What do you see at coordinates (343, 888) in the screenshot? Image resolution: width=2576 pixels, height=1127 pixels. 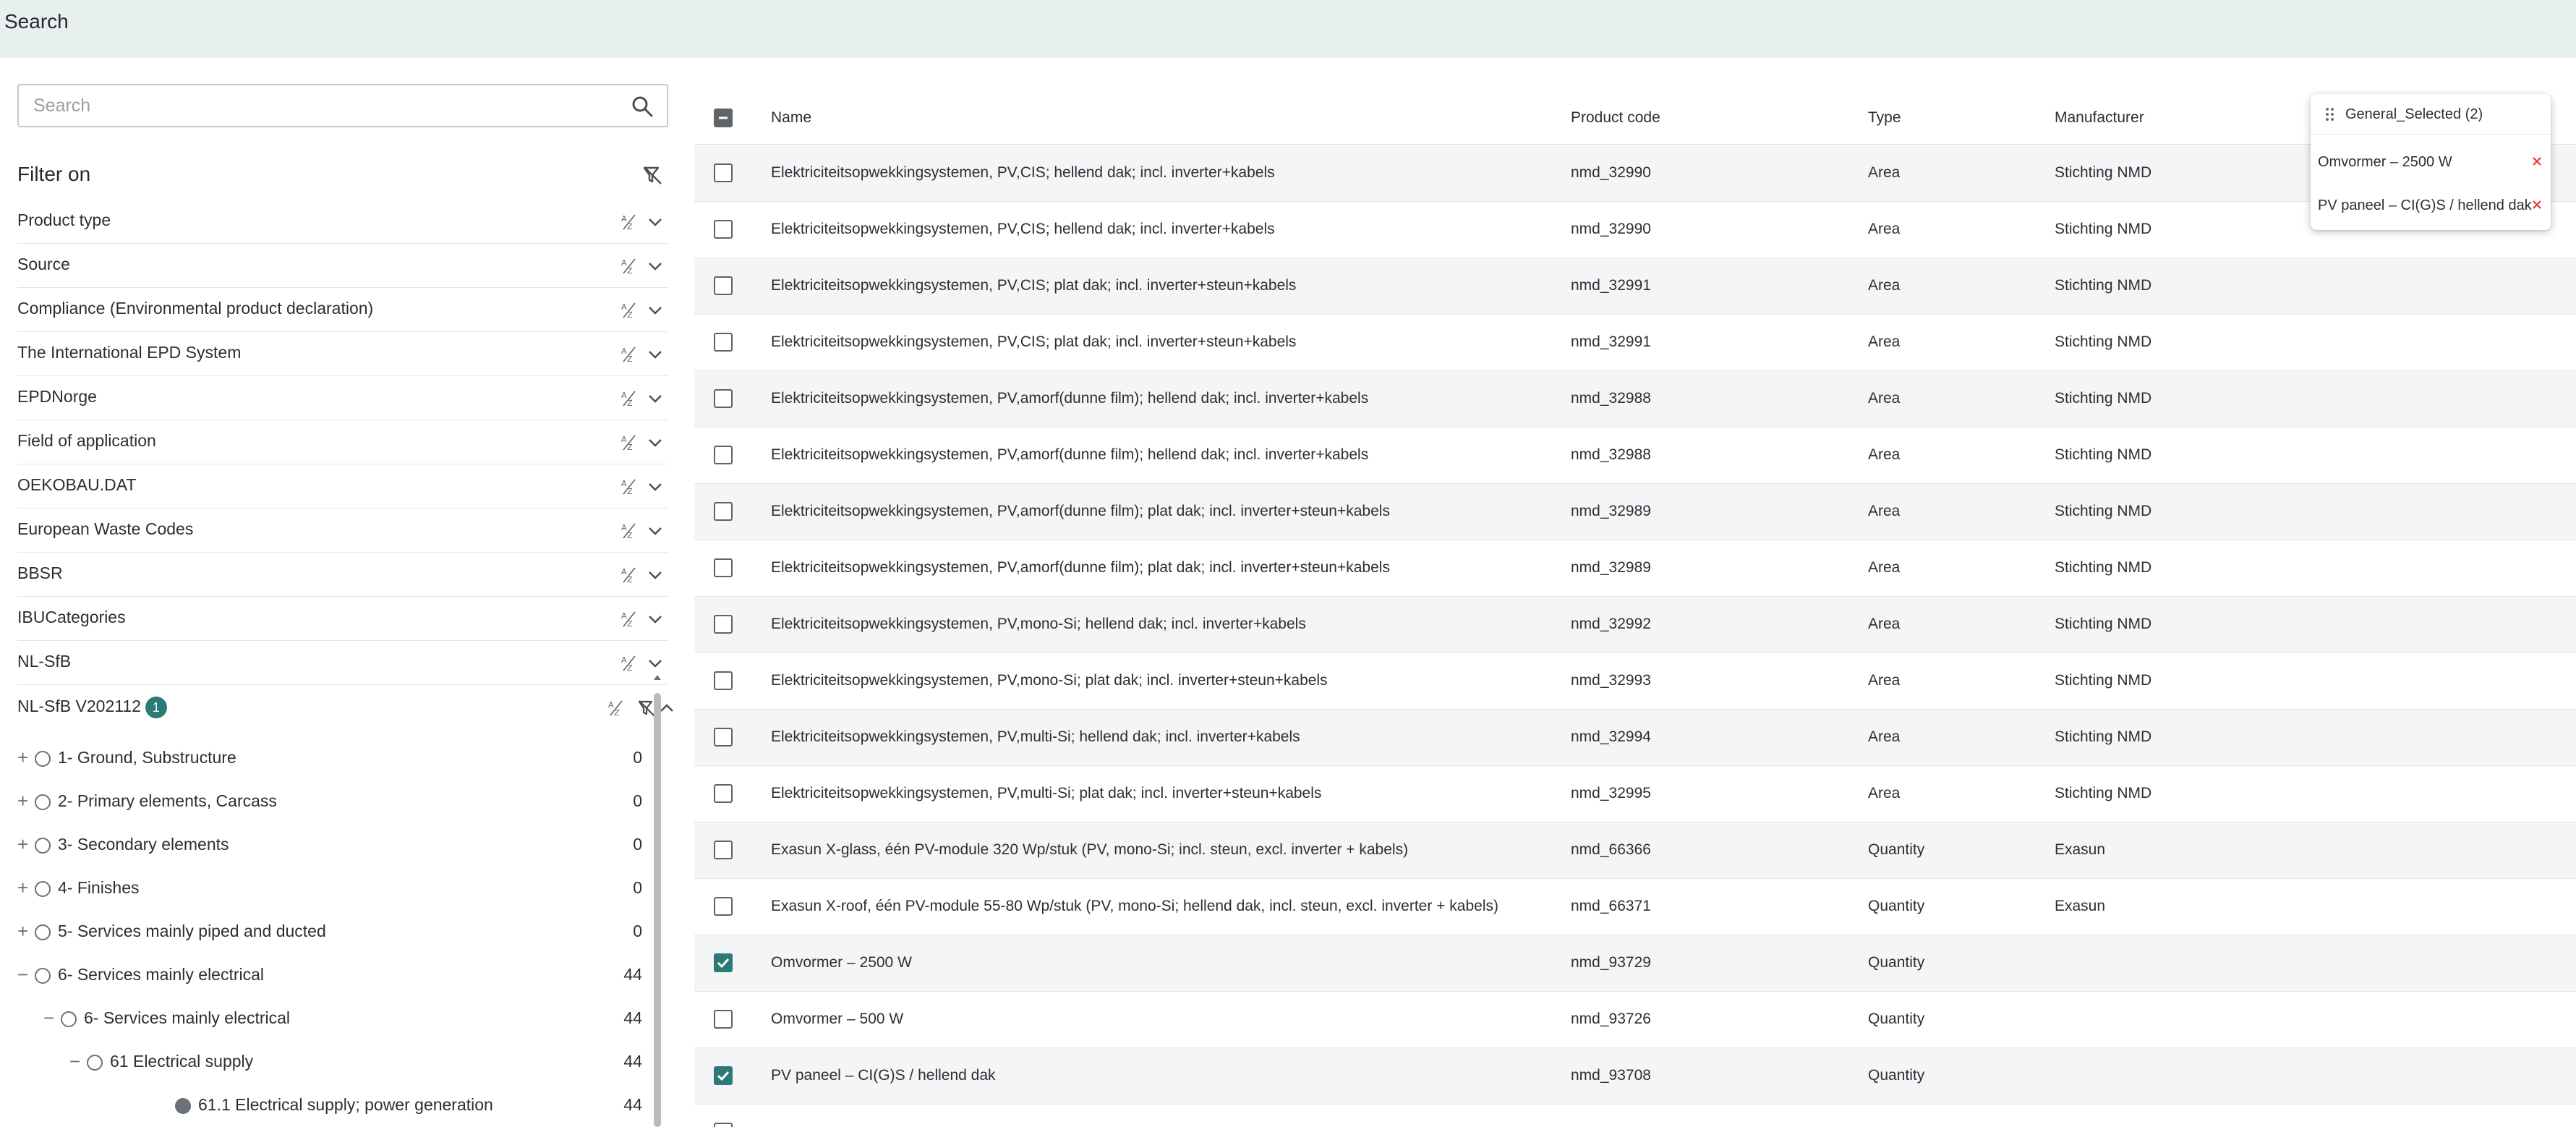 I see `tree-node: +4- Finishes 0` at bounding box center [343, 888].